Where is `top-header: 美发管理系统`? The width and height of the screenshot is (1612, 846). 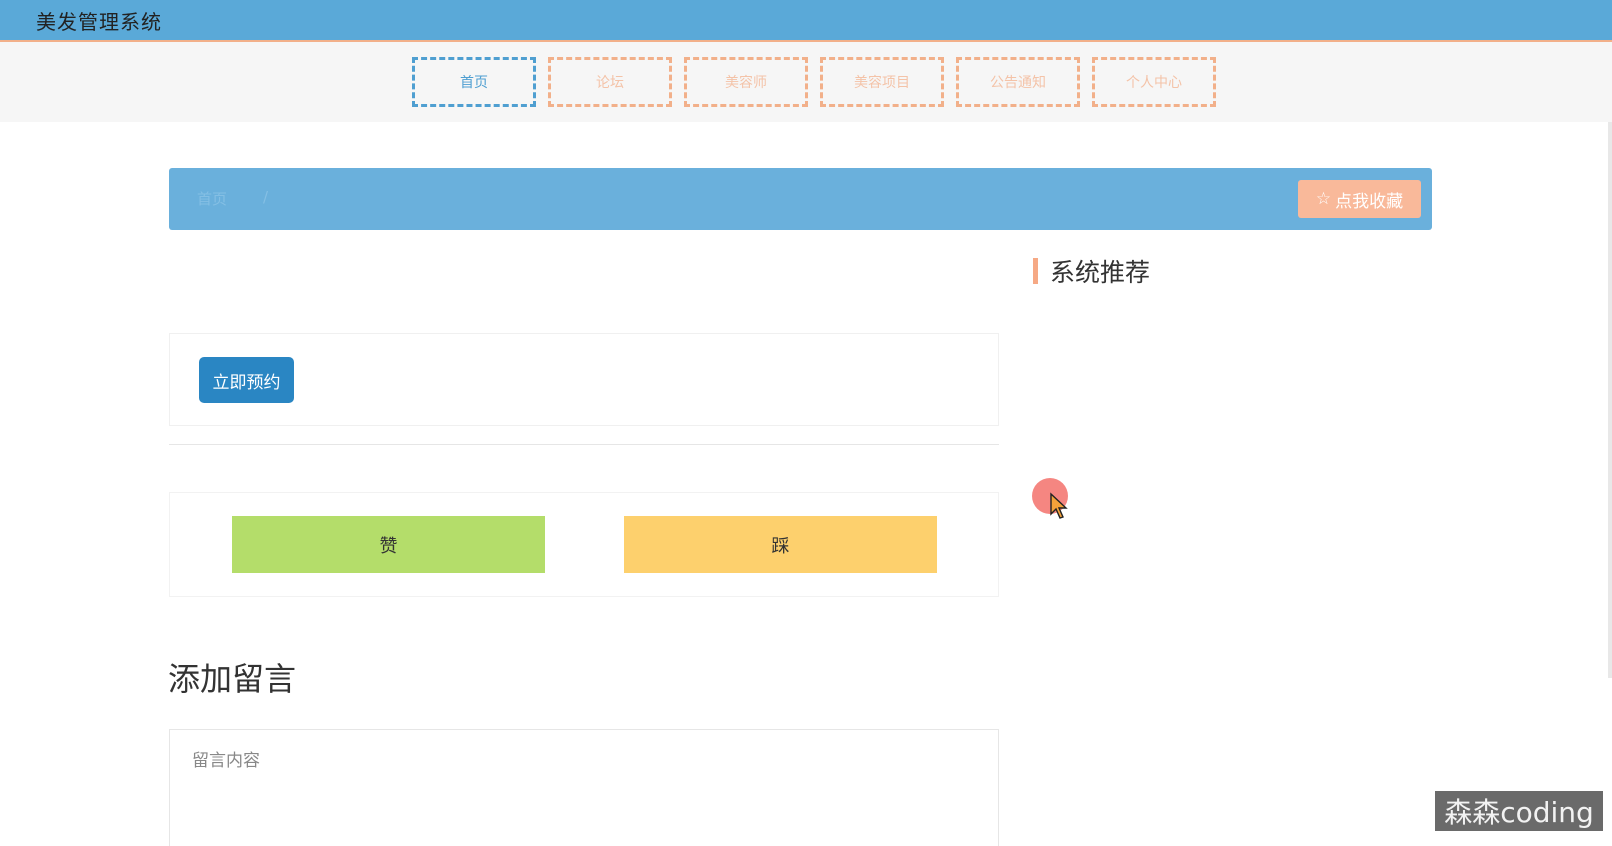
top-header: 美发管理系统 is located at coordinates (806, 21).